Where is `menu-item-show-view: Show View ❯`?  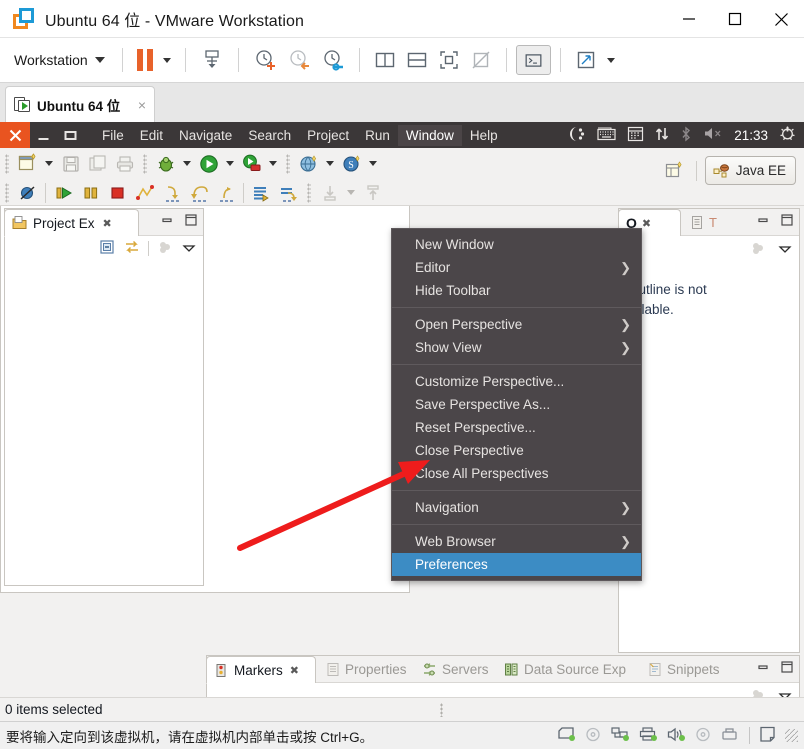 menu-item-show-view: Show View ❯ is located at coordinates (516, 347).